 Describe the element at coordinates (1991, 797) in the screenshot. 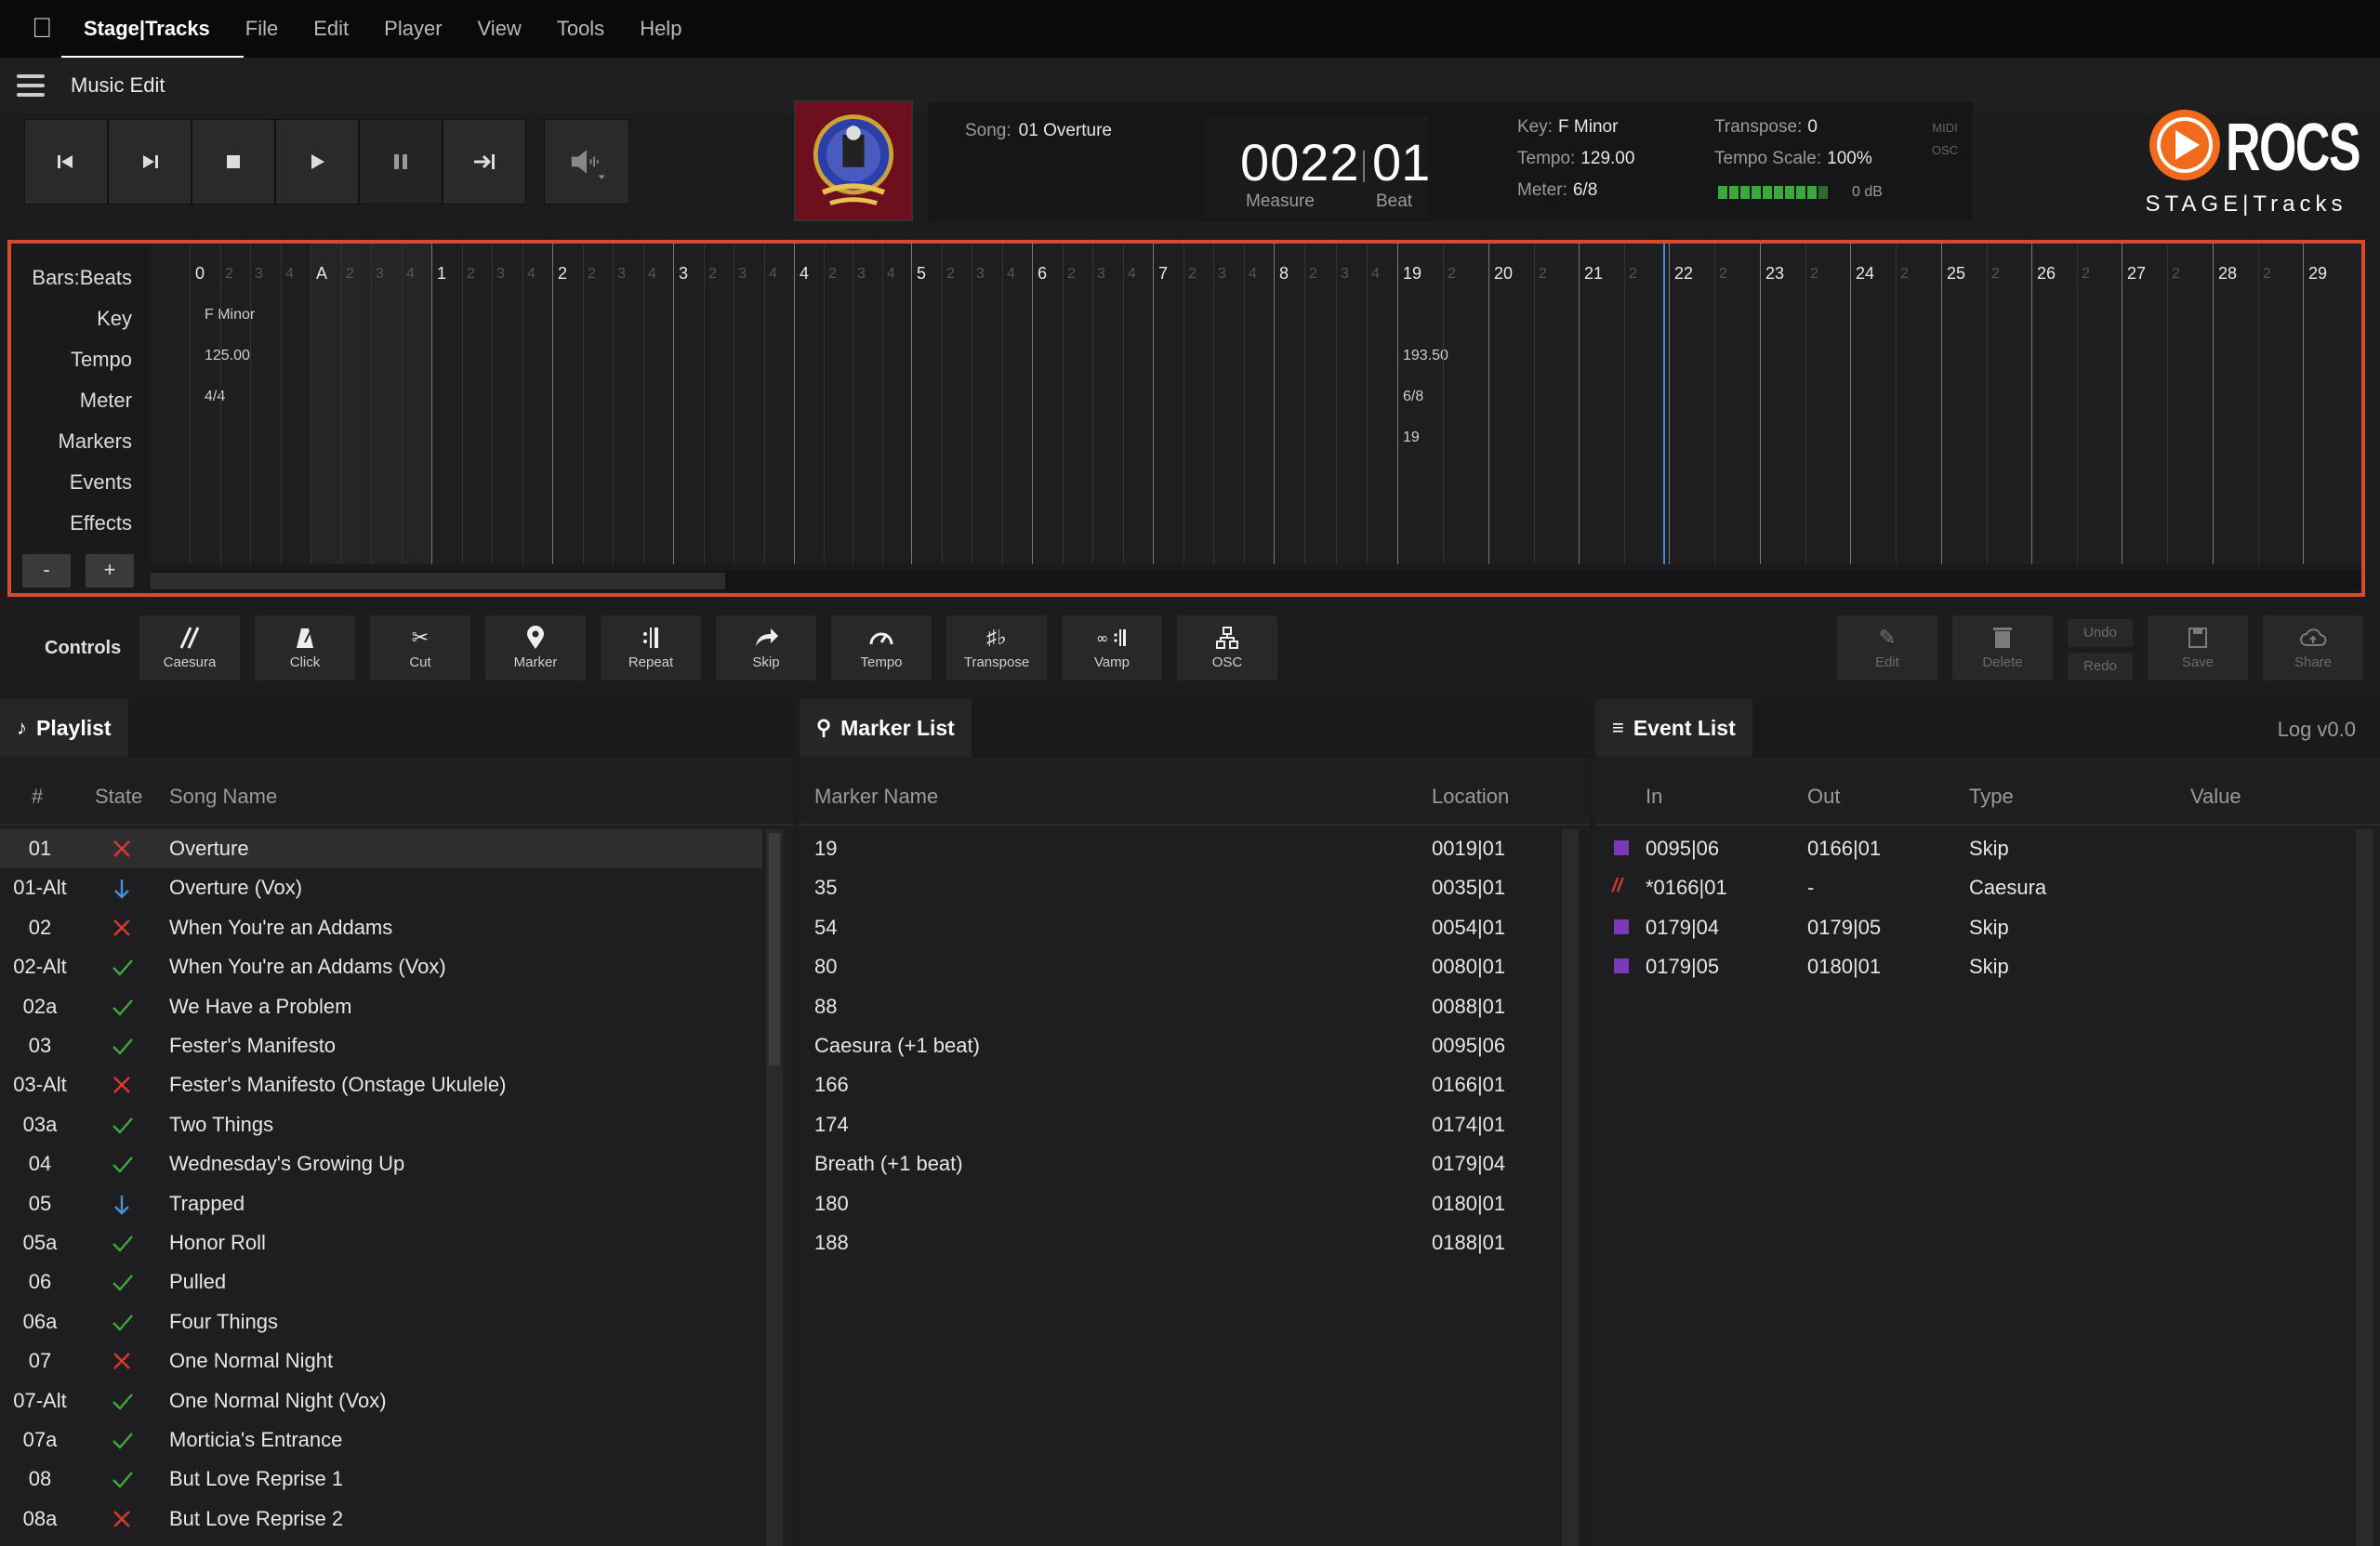

I see `col-type: Type` at that location.